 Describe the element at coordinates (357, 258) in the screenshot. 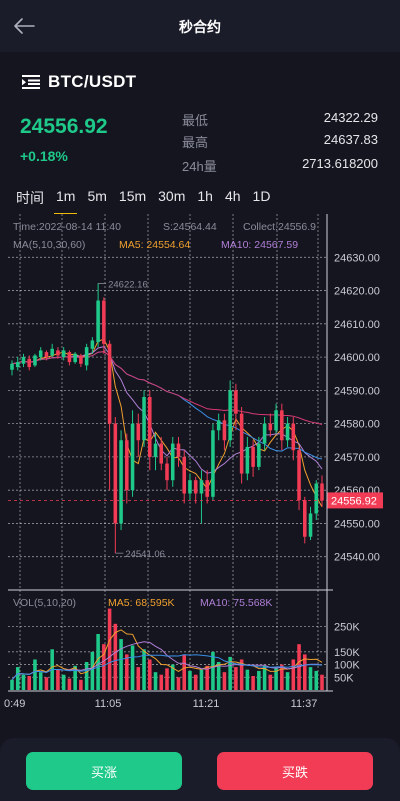

I see `y-tick-label: 24630.00` at that location.